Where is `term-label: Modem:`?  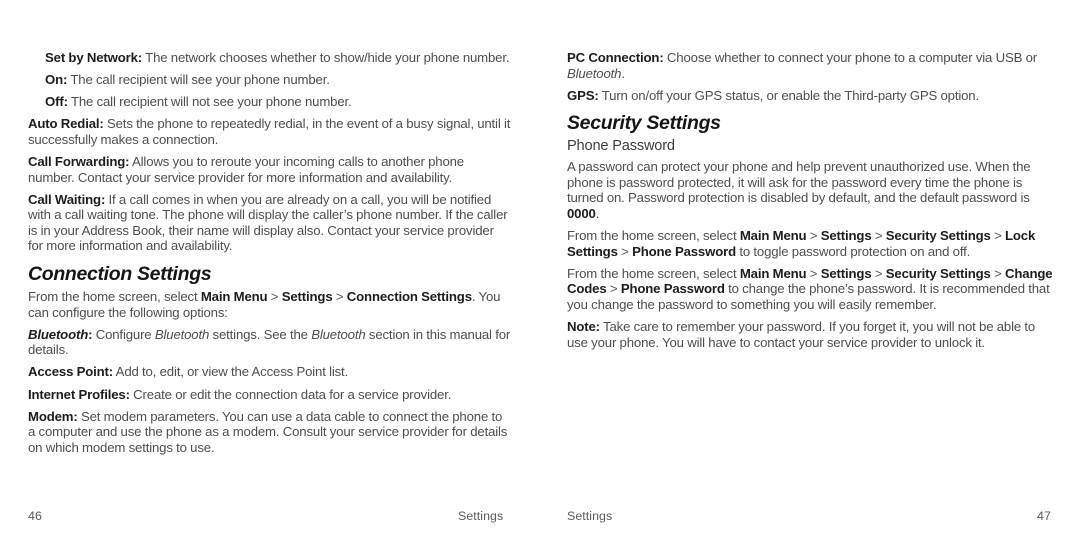
term-label: Modem: is located at coordinates (53, 416).